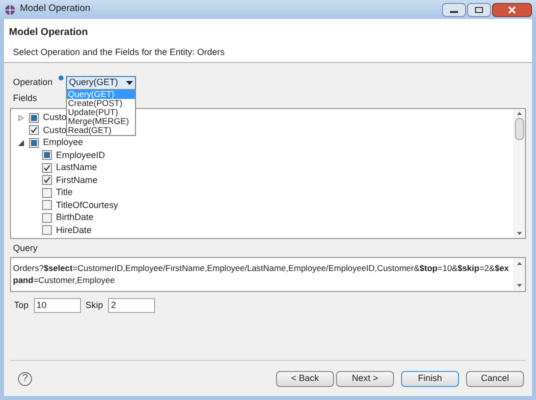  What do you see at coordinates (305, 378) in the screenshot?
I see `dialog-button: < Back` at bounding box center [305, 378].